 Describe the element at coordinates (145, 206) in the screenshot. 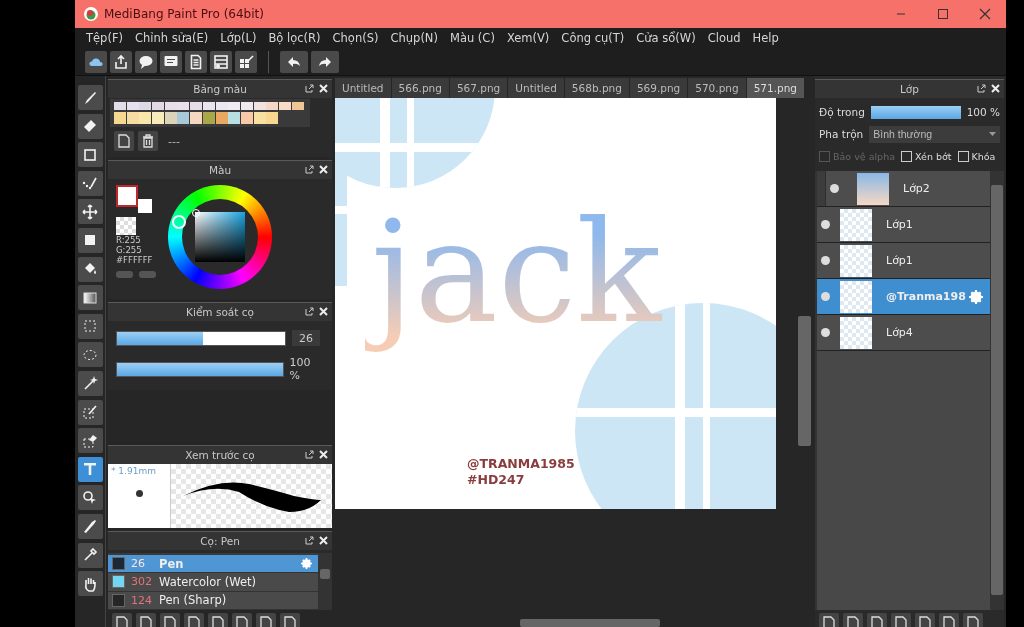

I see `background-color-swatch` at that location.